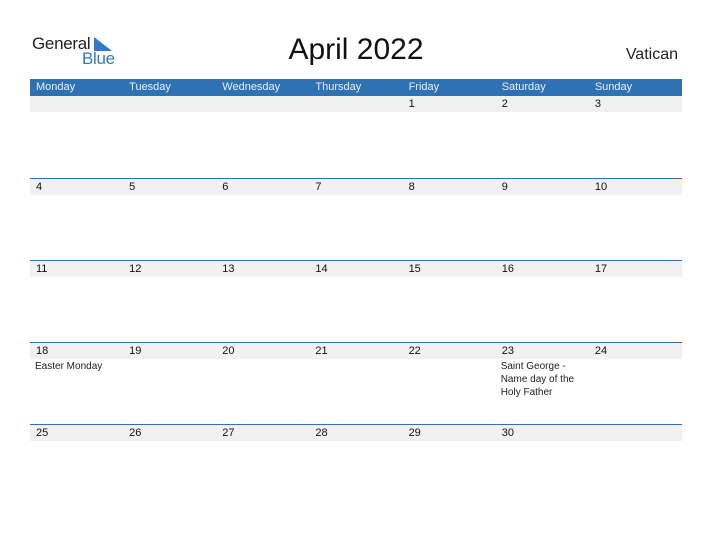  What do you see at coordinates (318, 187) in the screenshot?
I see `day-number: 7` at bounding box center [318, 187].